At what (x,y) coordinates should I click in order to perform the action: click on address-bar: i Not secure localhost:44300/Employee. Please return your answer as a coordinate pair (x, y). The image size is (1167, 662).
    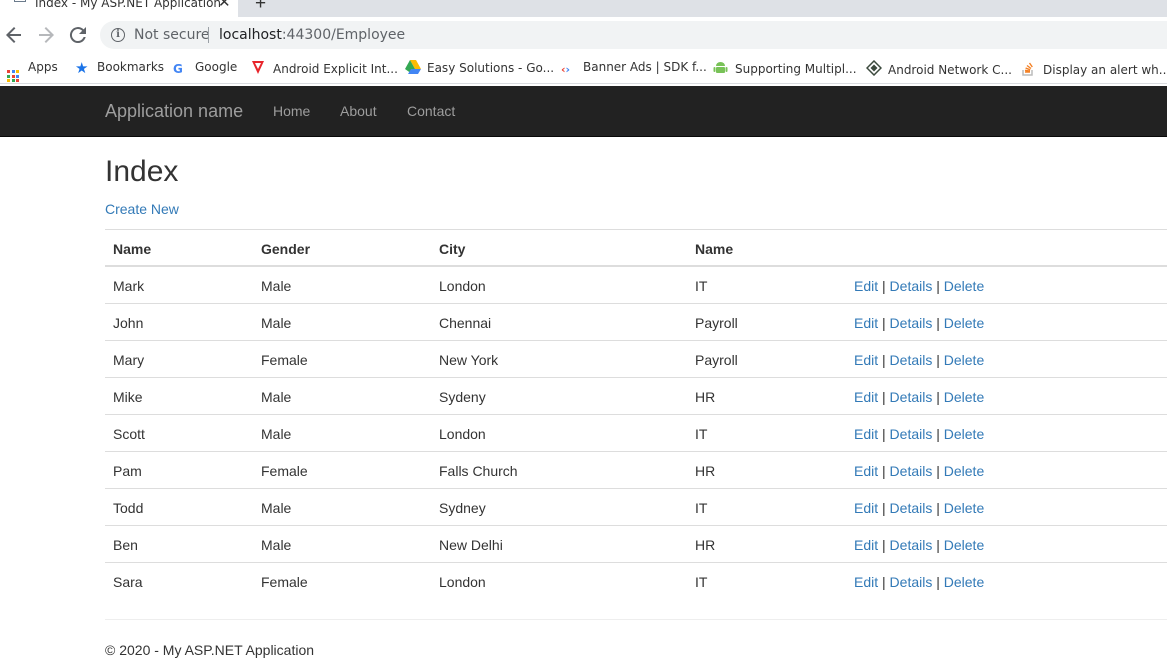
    Looking at the image, I should click on (633, 35).